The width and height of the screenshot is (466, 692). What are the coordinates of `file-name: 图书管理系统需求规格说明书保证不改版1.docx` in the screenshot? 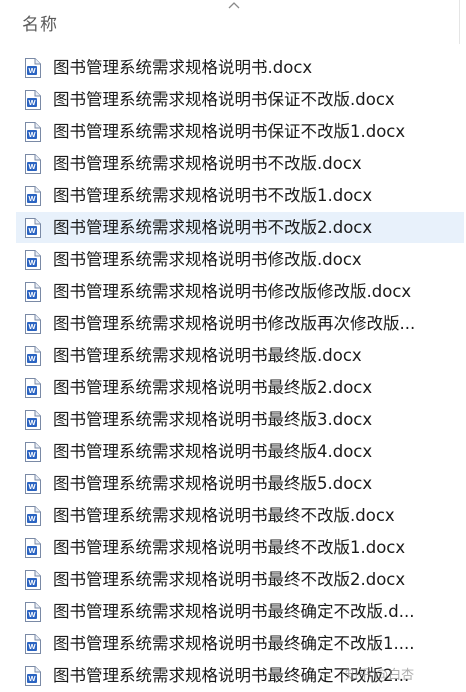 It's located at (229, 131).